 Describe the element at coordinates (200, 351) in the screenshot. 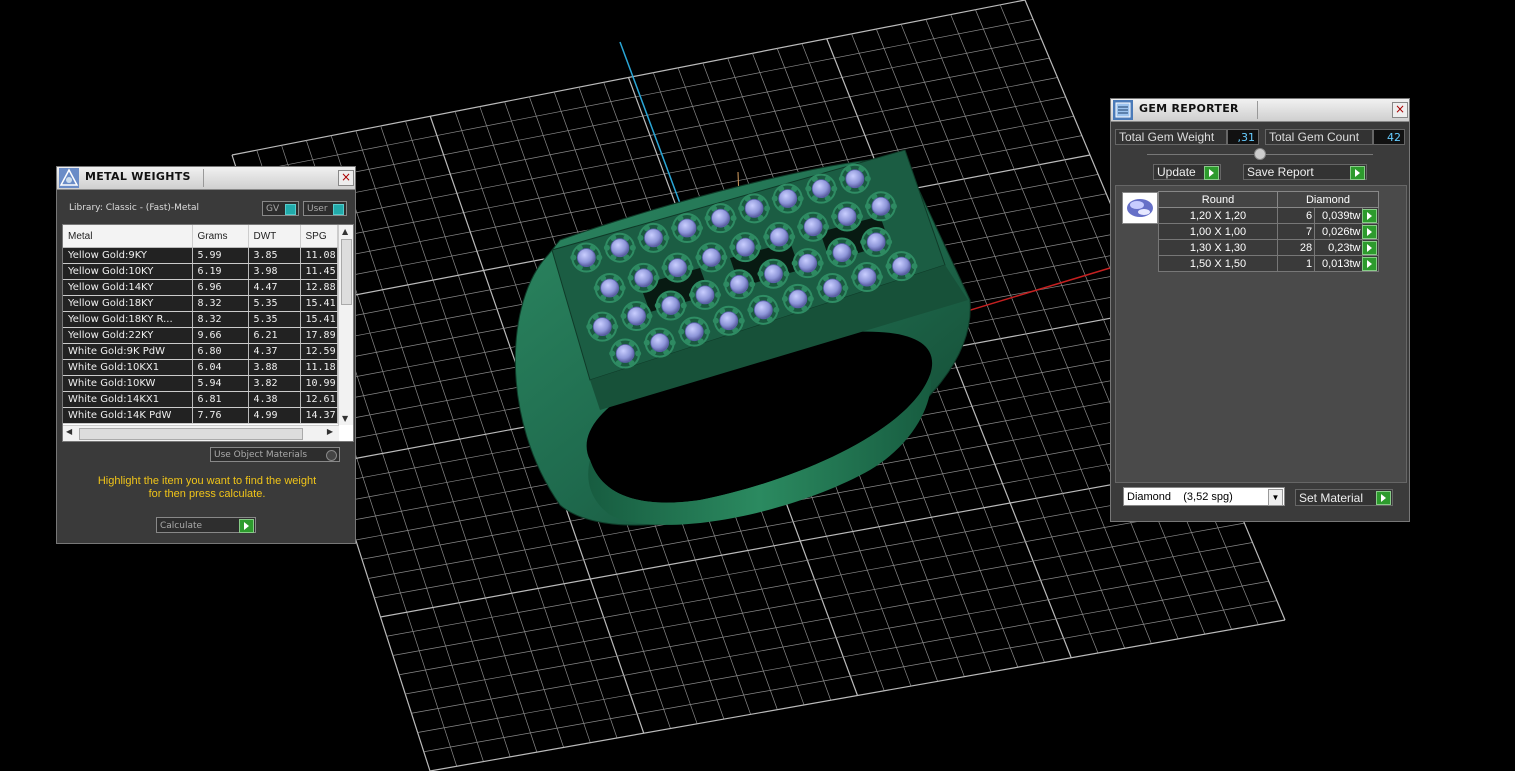

I see `table-row: White Gold:9K PdW 6.80 4.37 12.59` at that location.